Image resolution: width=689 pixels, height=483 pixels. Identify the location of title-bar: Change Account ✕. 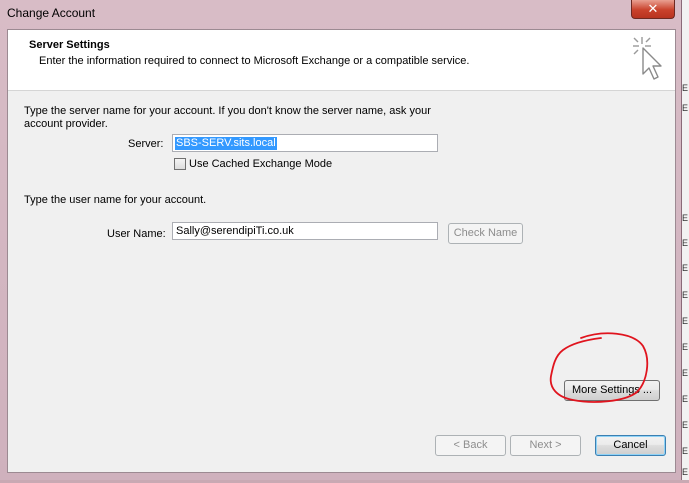
(340, 14).